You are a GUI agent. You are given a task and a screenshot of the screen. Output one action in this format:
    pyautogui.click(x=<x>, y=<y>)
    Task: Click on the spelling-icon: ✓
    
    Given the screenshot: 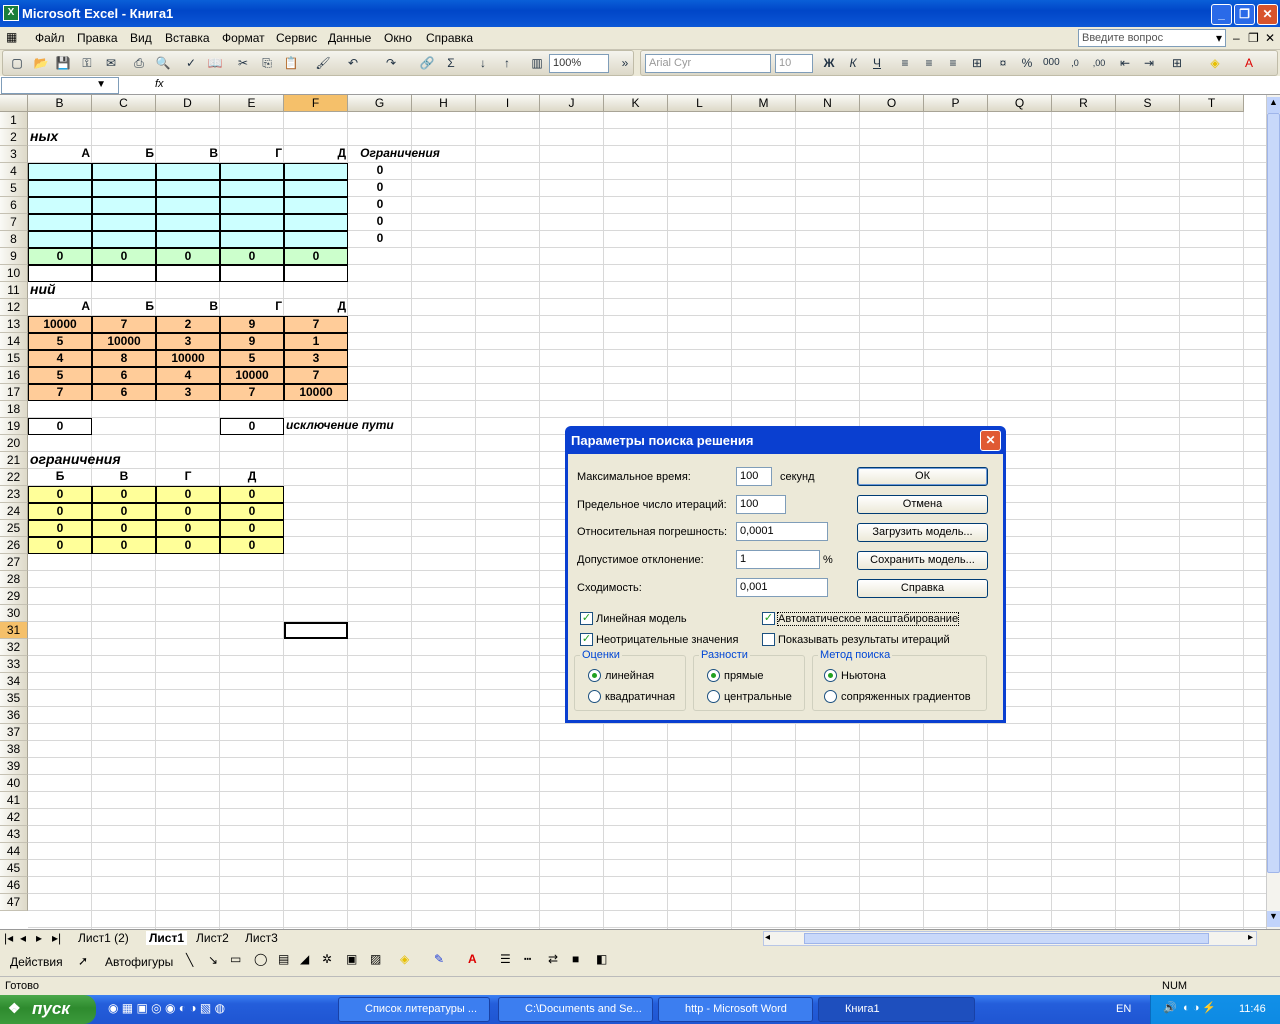 What is the action you would take?
    pyautogui.click(x=191, y=63)
    